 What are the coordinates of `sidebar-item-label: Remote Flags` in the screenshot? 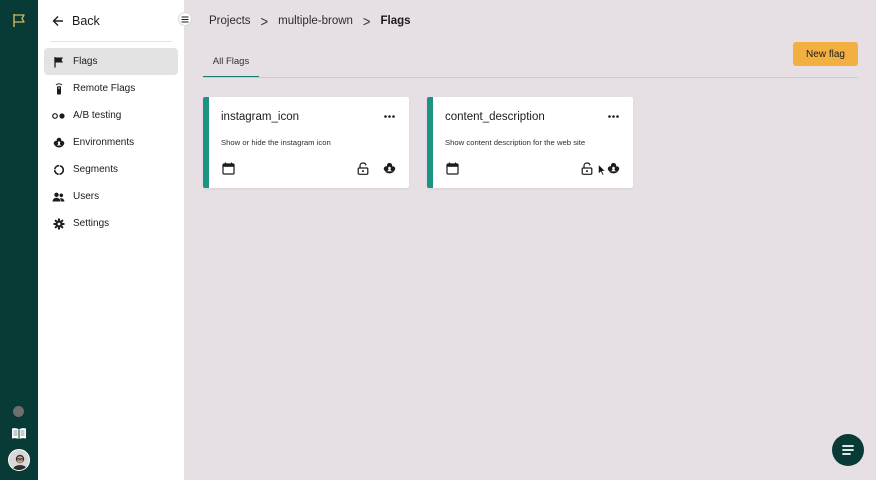 It's located at (104, 88).